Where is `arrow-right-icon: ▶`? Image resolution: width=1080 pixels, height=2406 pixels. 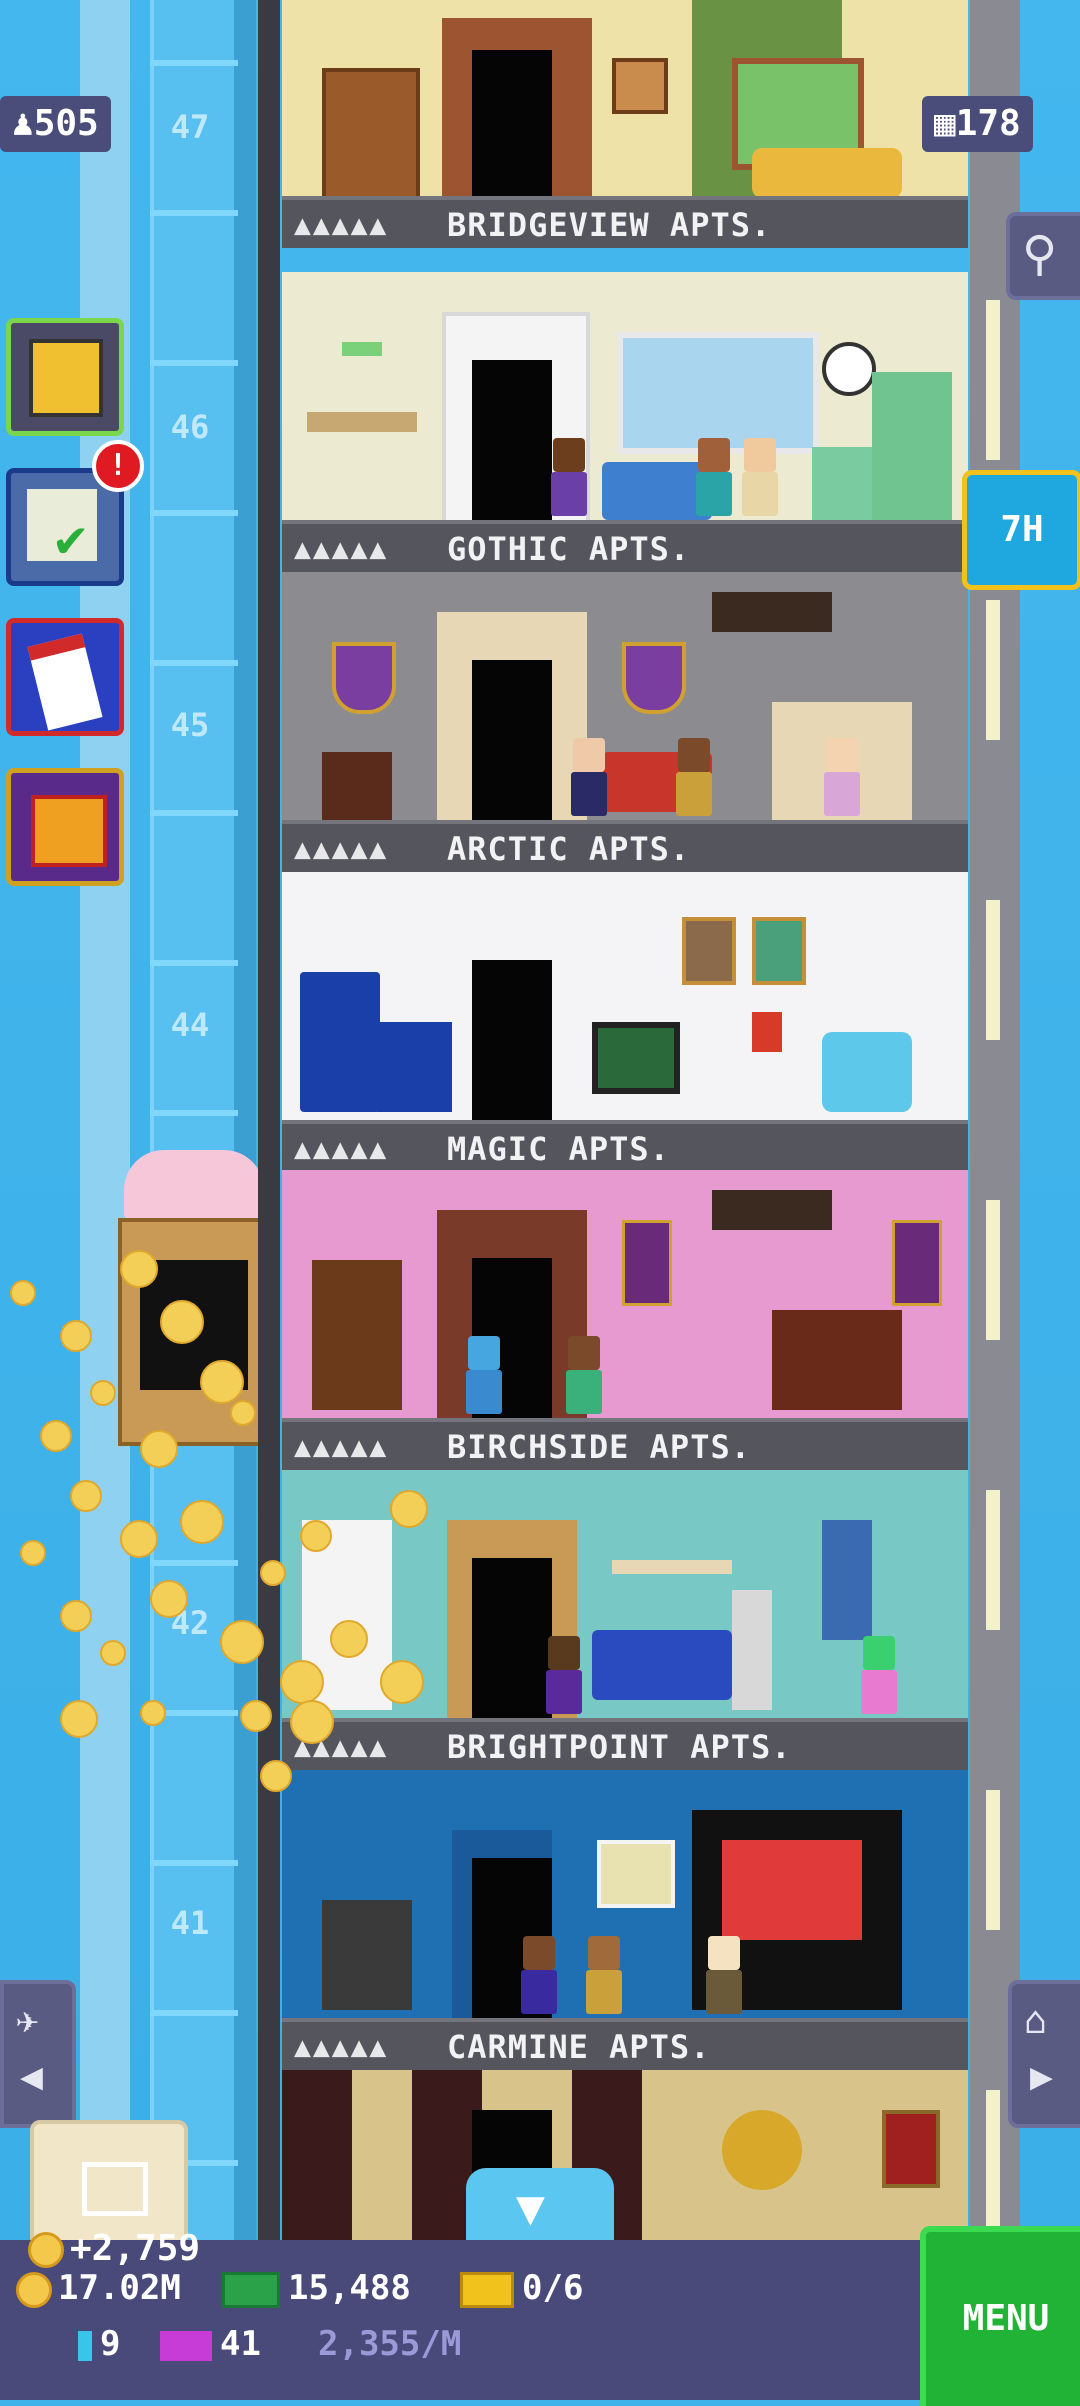 arrow-right-icon: ▶ is located at coordinates (1041, 2076).